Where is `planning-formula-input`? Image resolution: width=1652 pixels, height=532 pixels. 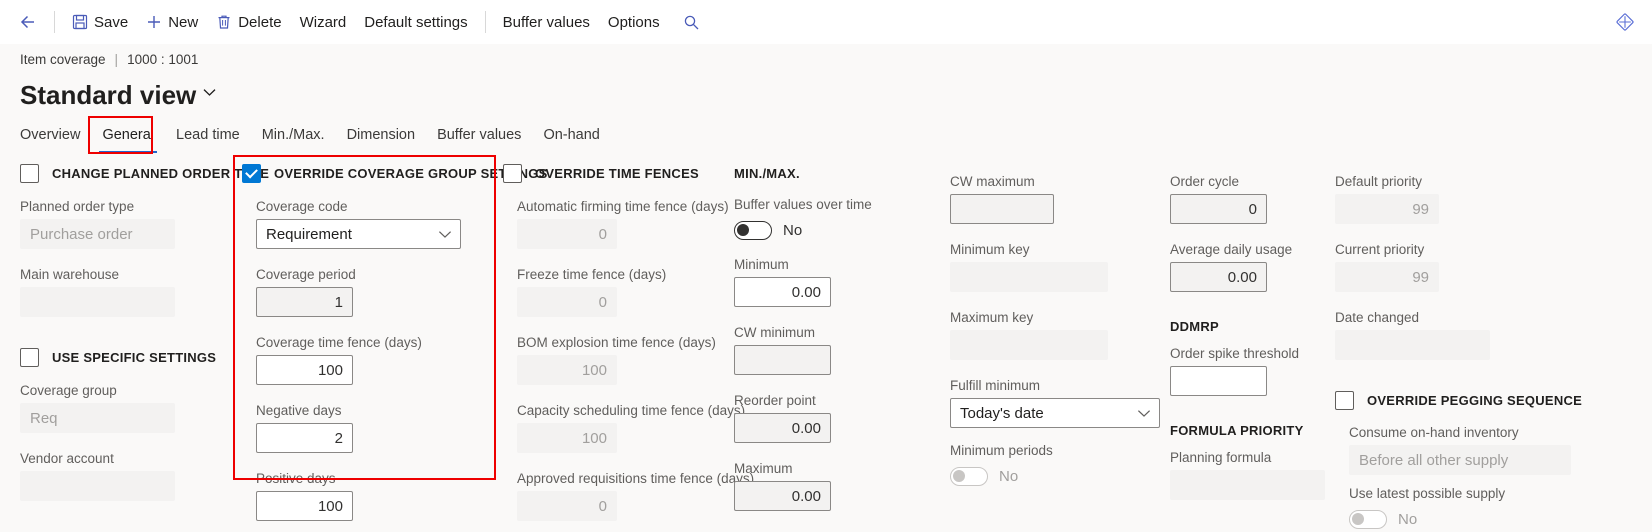
planning-formula-input is located at coordinates (1247, 485).